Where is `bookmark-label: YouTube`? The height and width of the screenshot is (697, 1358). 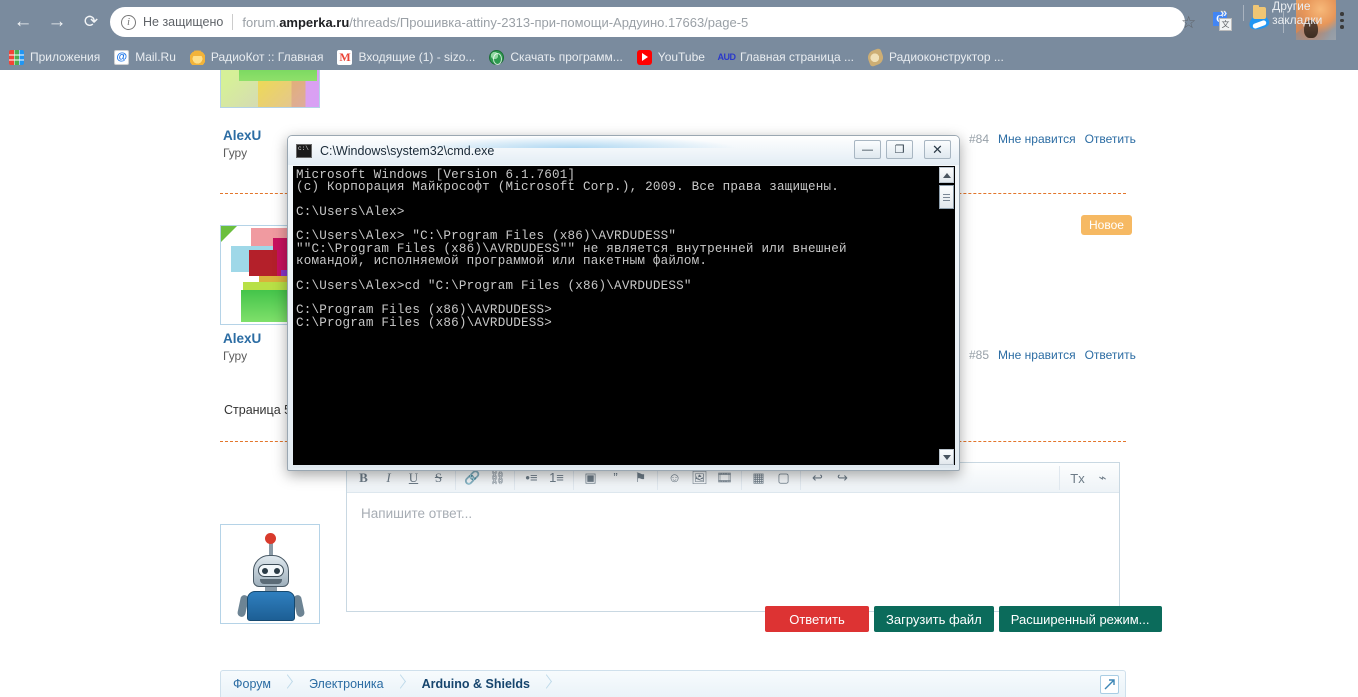
bookmark-label: YouTube is located at coordinates (681, 57).